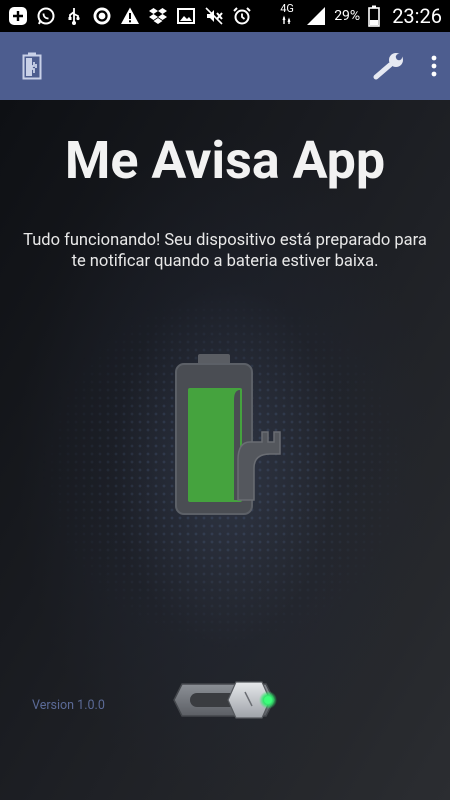  What do you see at coordinates (68, 705) in the screenshot?
I see `version-label: Version 1.0.0` at bounding box center [68, 705].